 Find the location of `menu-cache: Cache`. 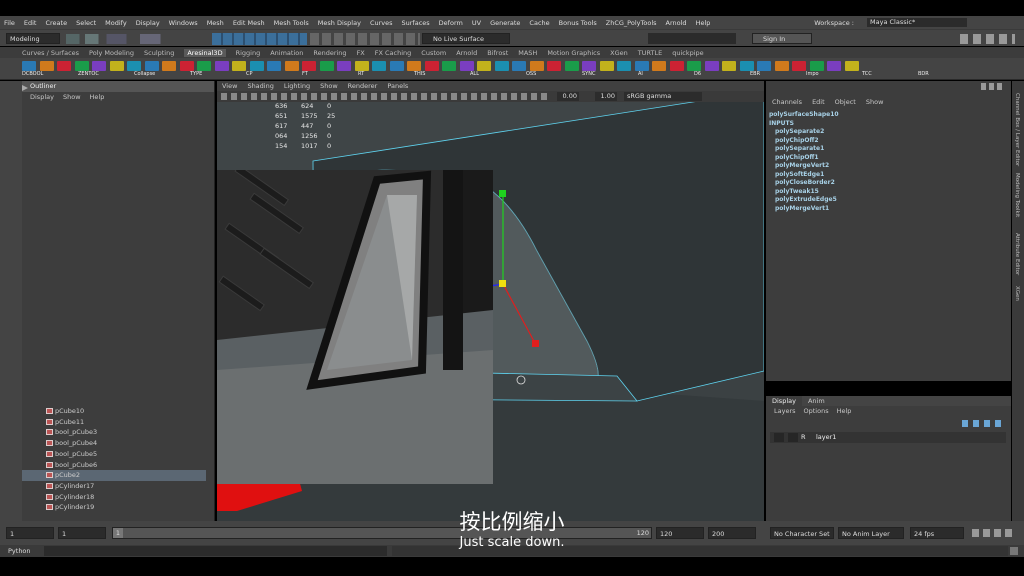

menu-cache: Cache is located at coordinates (539, 23).